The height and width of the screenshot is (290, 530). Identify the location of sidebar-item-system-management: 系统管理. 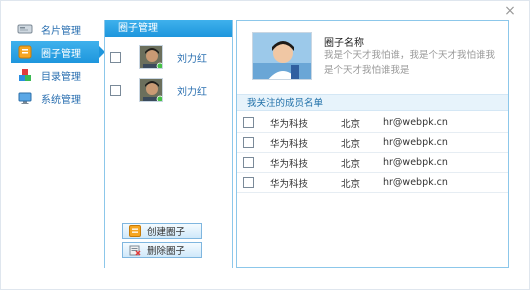
(55, 98).